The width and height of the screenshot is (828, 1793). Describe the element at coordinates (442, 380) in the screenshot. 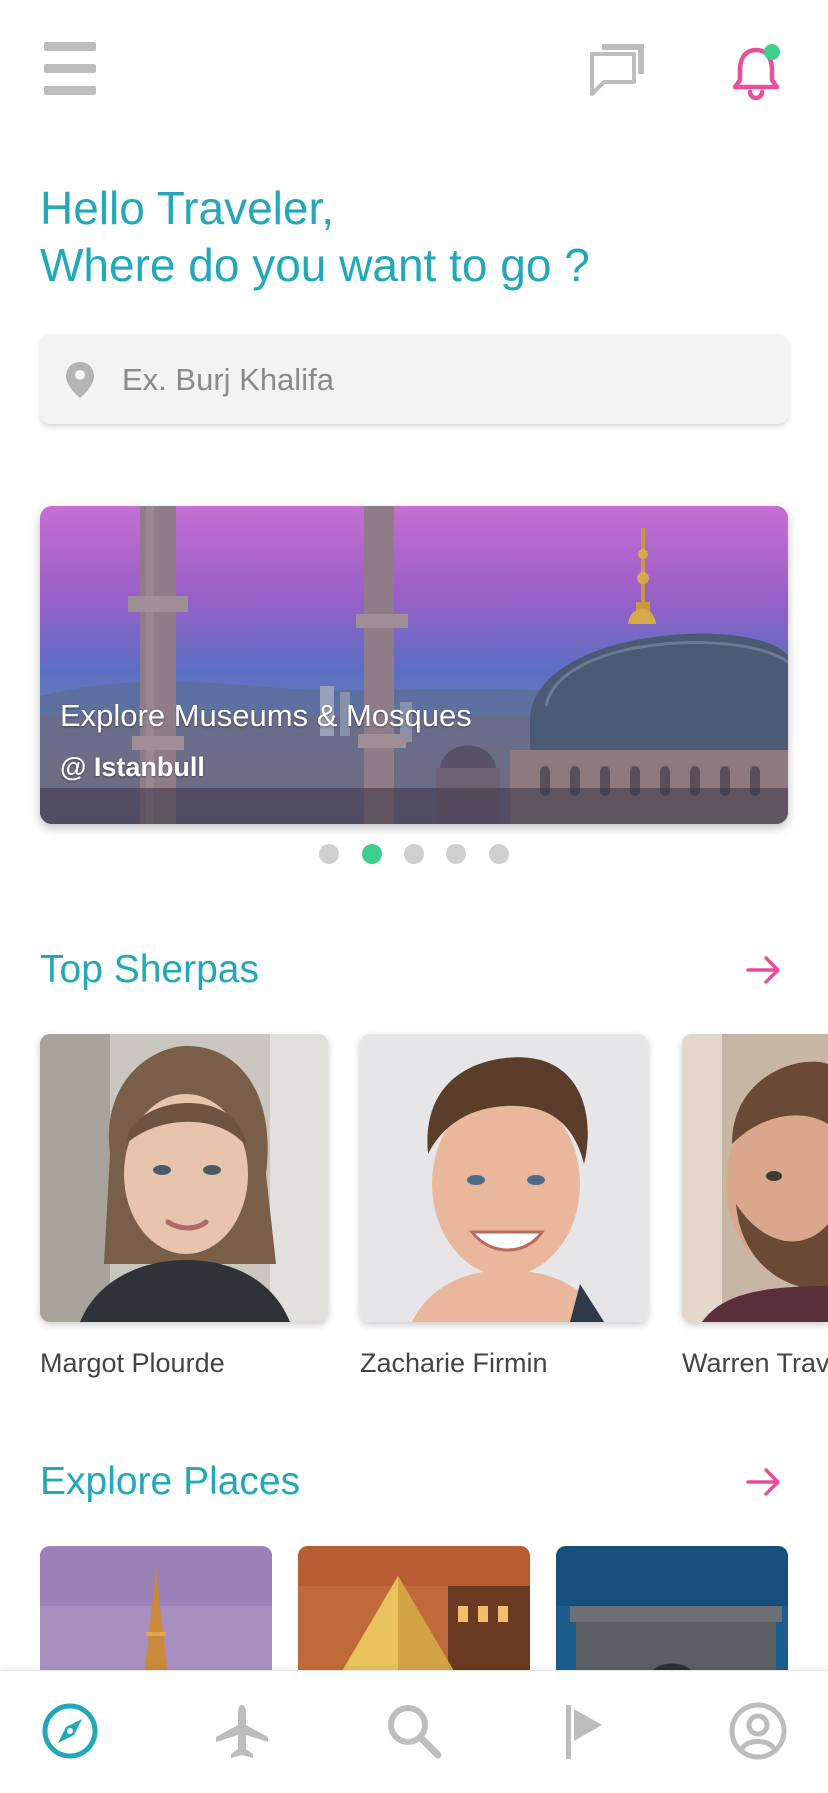

I see `search-input` at that location.